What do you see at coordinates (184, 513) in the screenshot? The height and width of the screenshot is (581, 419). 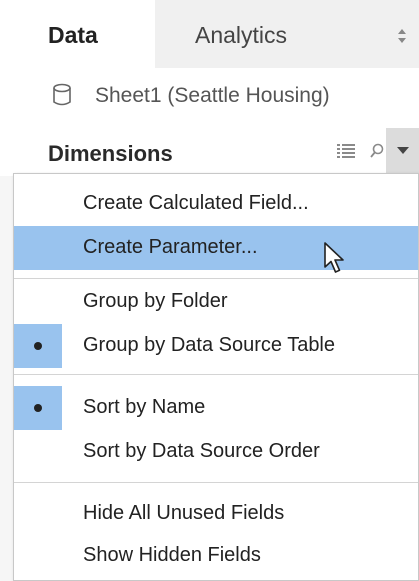 I see `menu-item-label: Hide All Unused Fields` at bounding box center [184, 513].